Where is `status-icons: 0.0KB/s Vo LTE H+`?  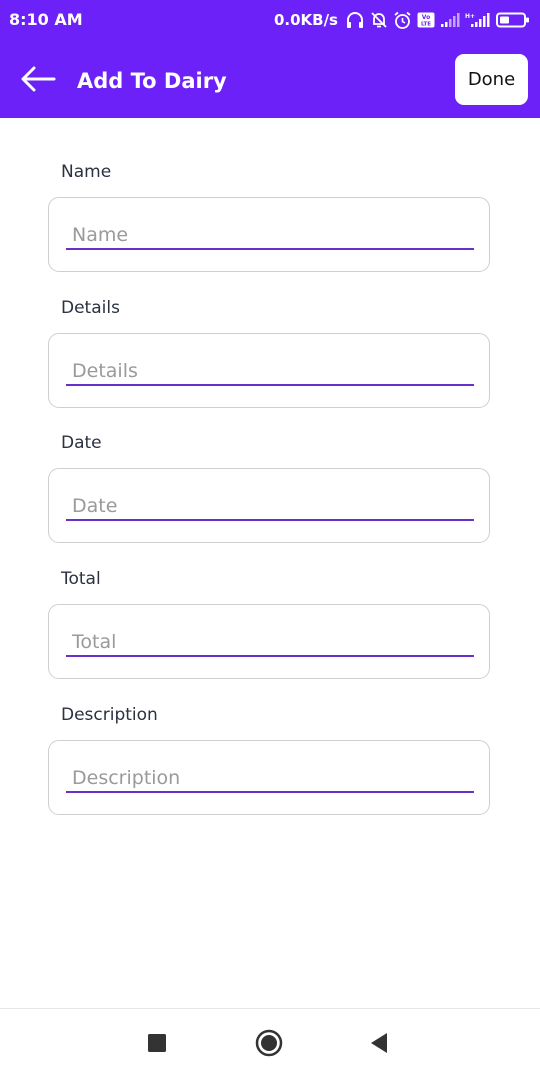 status-icons: 0.0KB/s Vo LTE H+ is located at coordinates (402, 20).